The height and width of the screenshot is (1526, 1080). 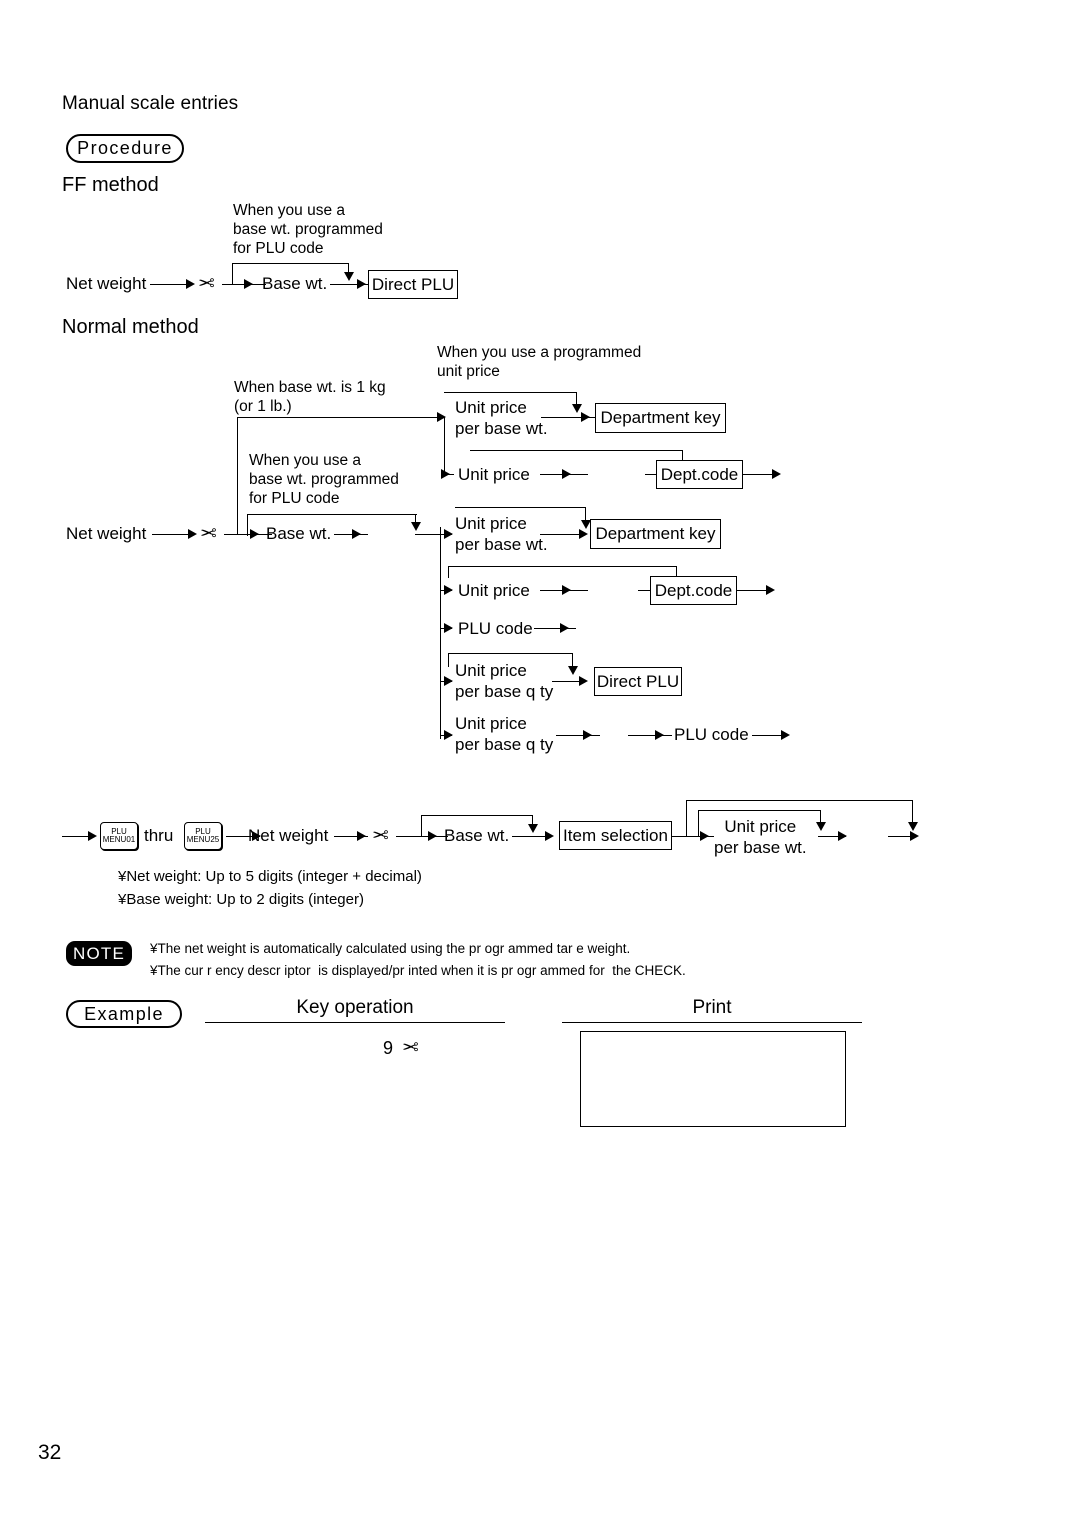 I want to click on ff-direct-plu-box: Direct PLU, so click(x=413, y=284).